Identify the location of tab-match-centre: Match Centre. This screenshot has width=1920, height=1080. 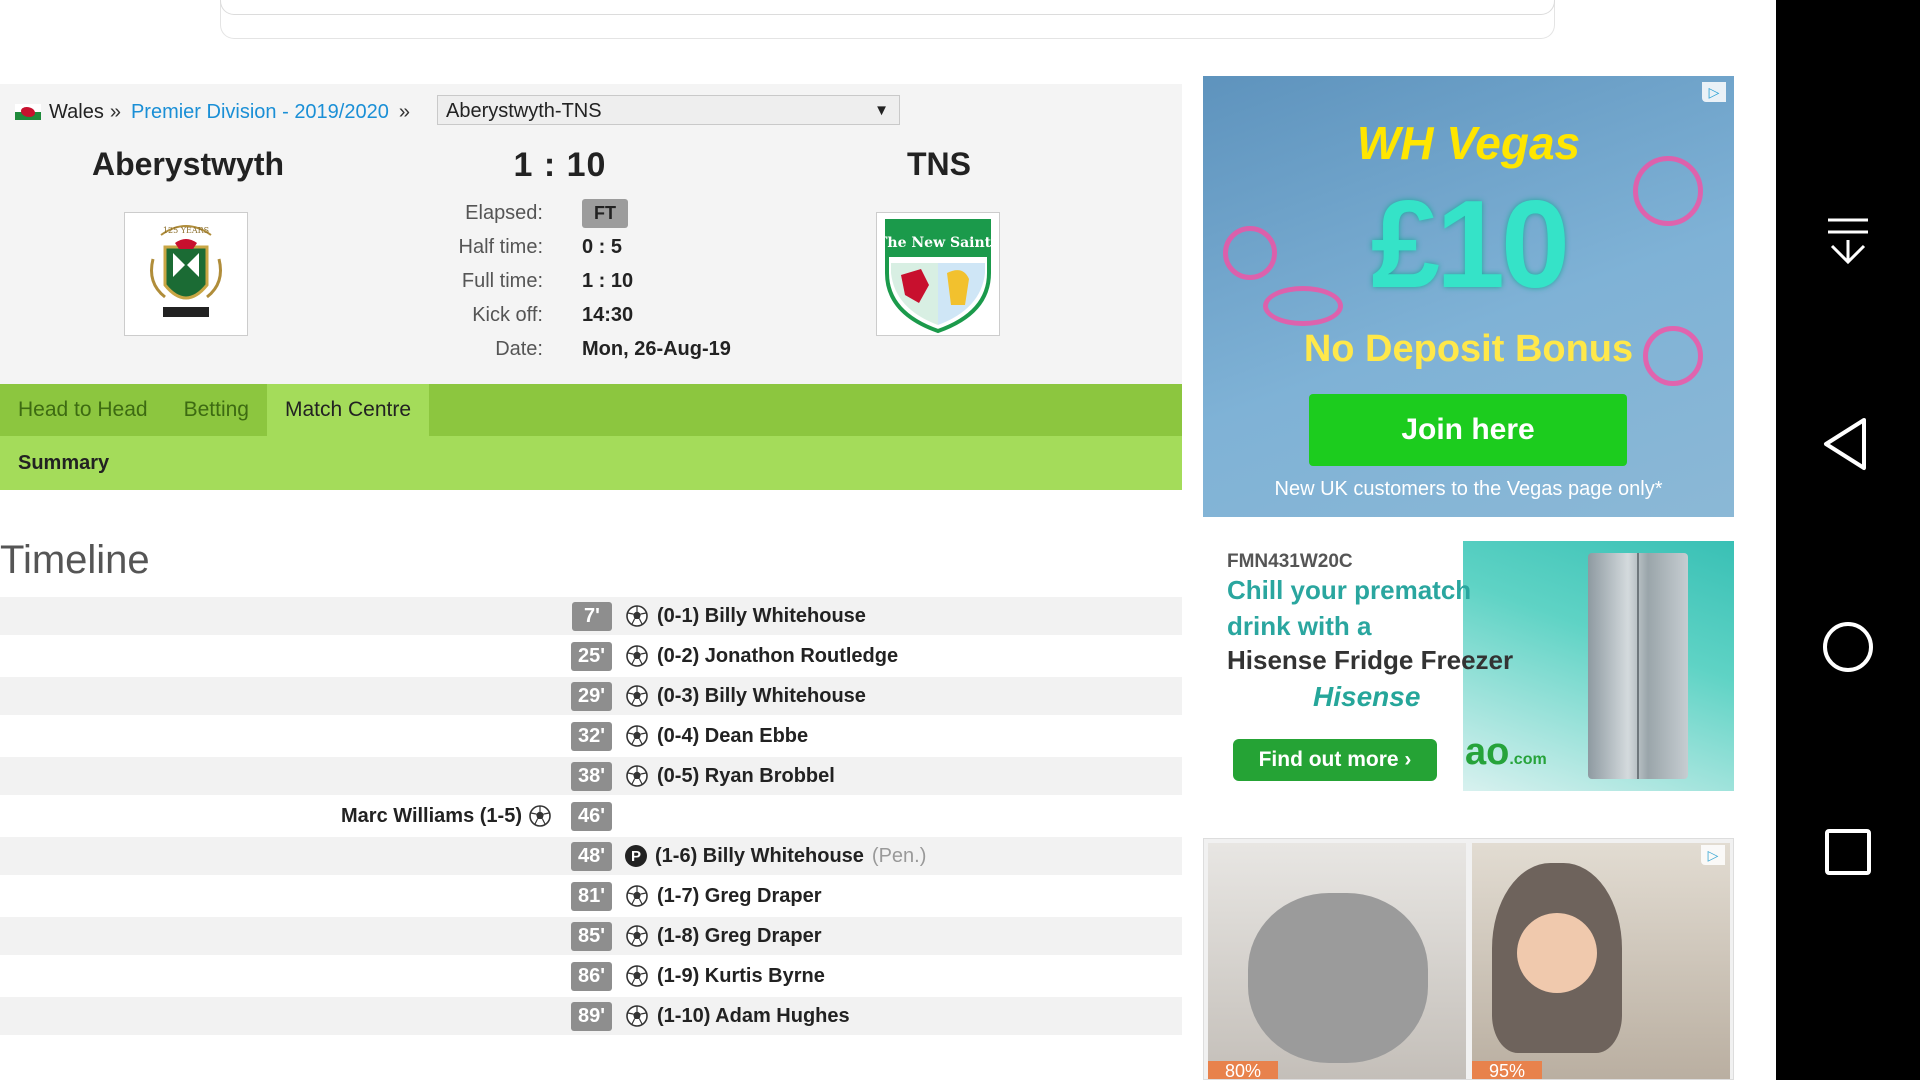
(348, 410).